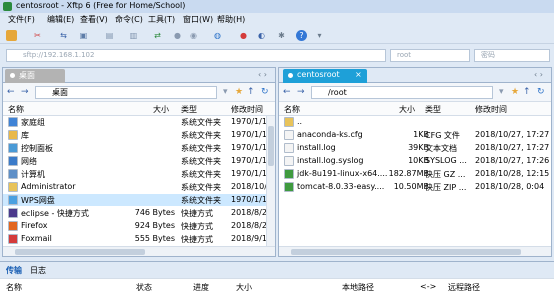 The height and width of the screenshot is (294, 554). I want to click on settings-icon: ✱, so click(281, 35).